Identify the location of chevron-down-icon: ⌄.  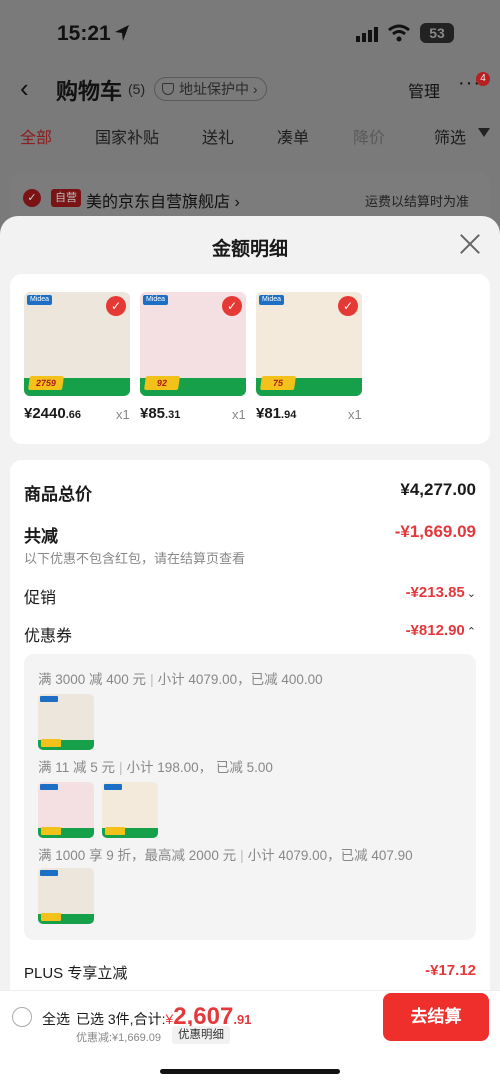
(471, 594).